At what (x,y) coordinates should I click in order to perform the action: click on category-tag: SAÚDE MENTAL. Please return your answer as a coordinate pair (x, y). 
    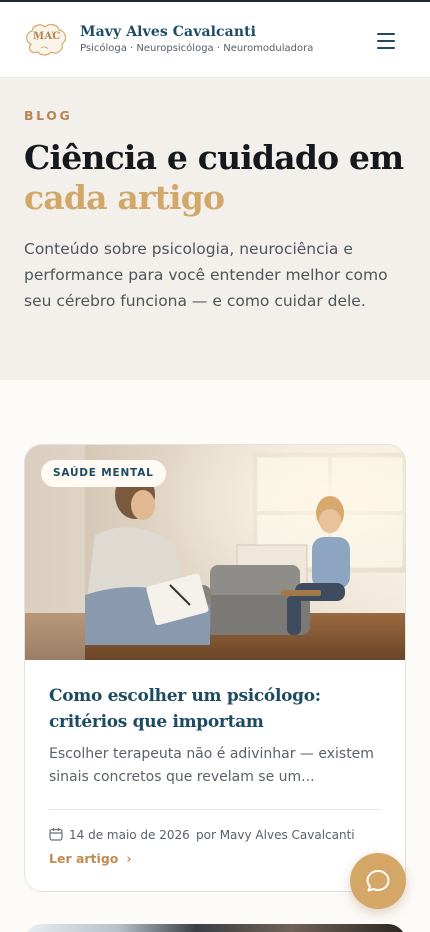
    Looking at the image, I should click on (103, 473).